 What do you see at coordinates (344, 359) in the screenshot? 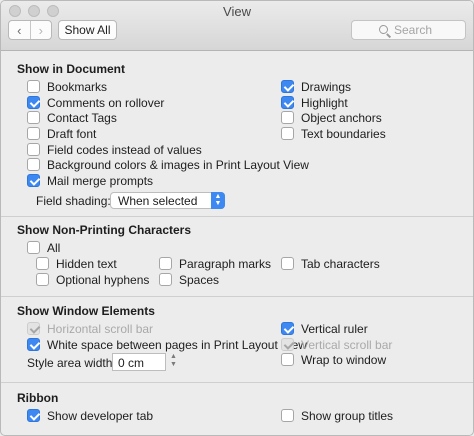
I see `checkbox-label: Wrap to window` at bounding box center [344, 359].